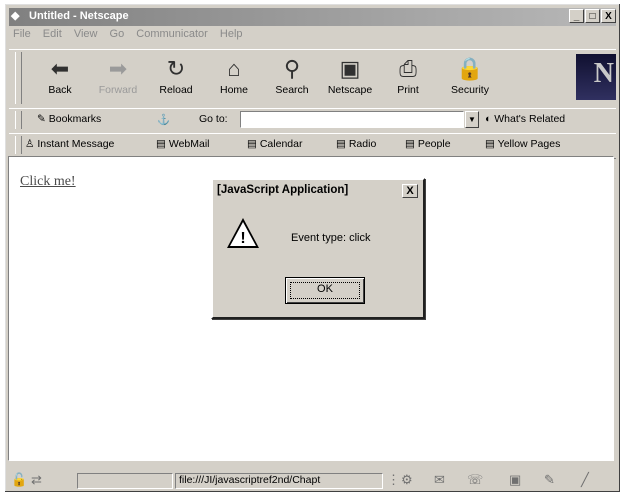  What do you see at coordinates (18, 120) in the screenshot?
I see `location-grip` at bounding box center [18, 120].